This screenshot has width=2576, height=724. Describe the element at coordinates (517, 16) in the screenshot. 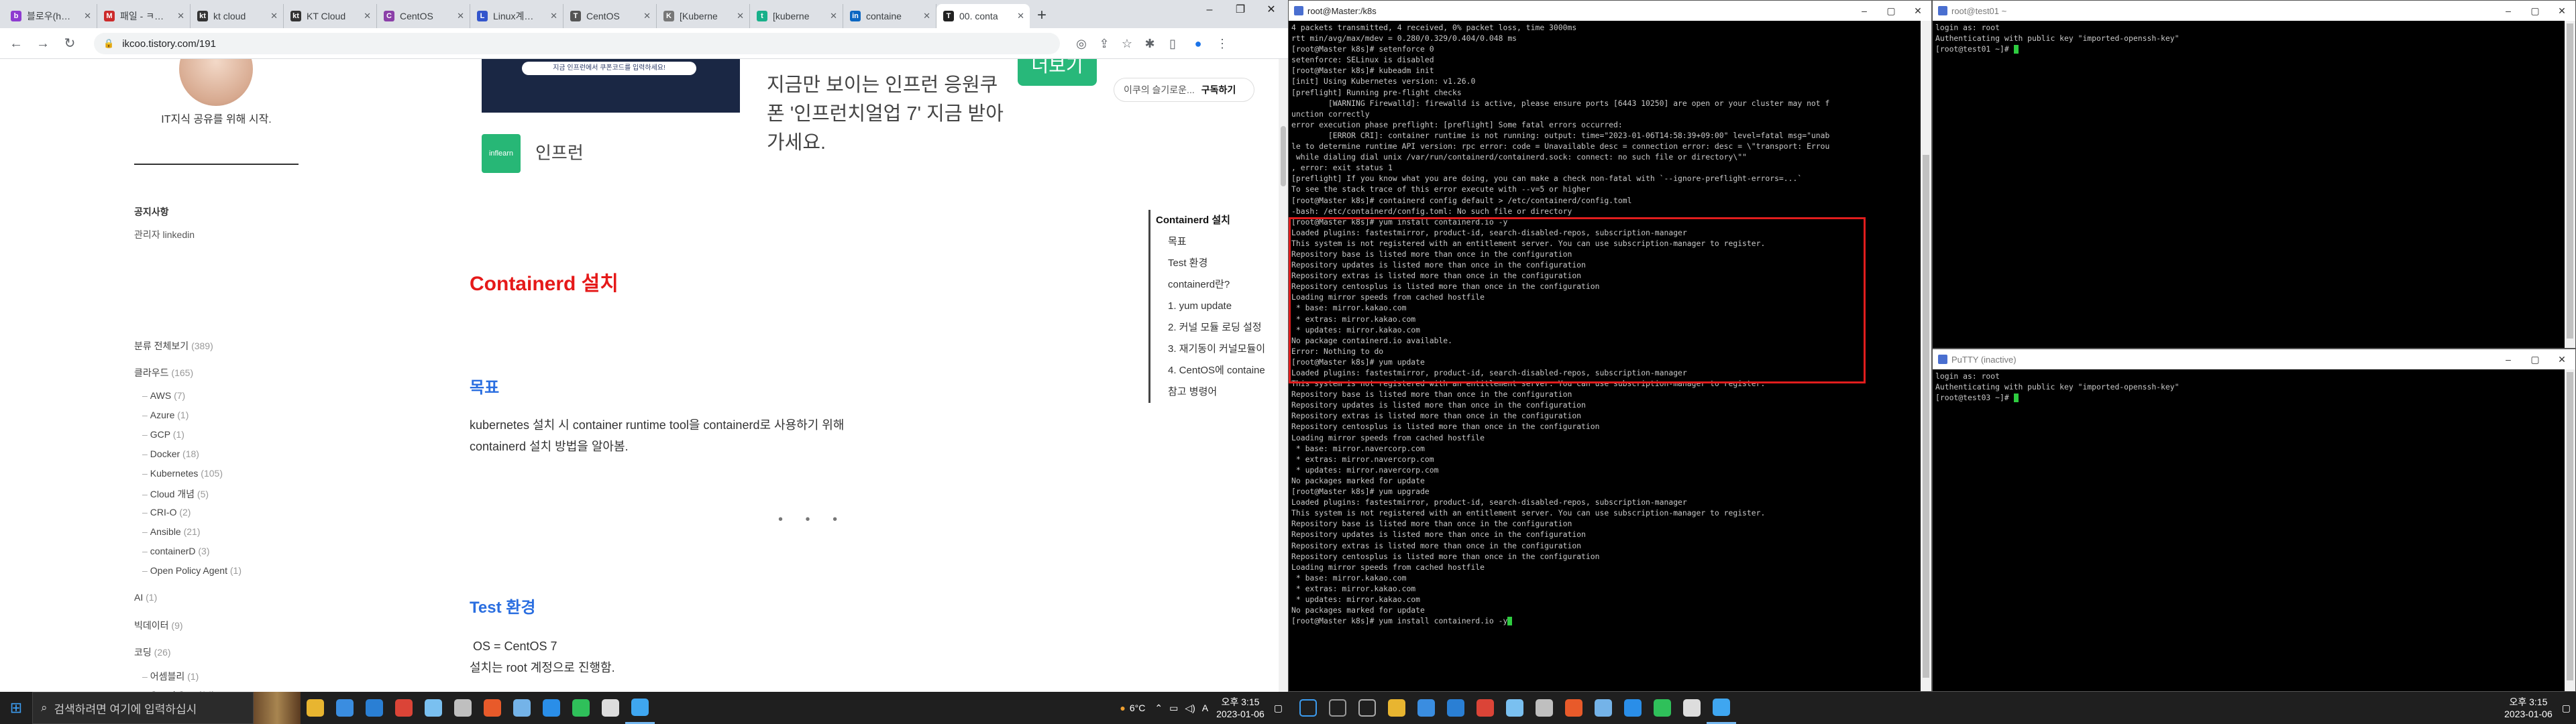

I see `browser-tab: L Linux계… ✕` at that location.